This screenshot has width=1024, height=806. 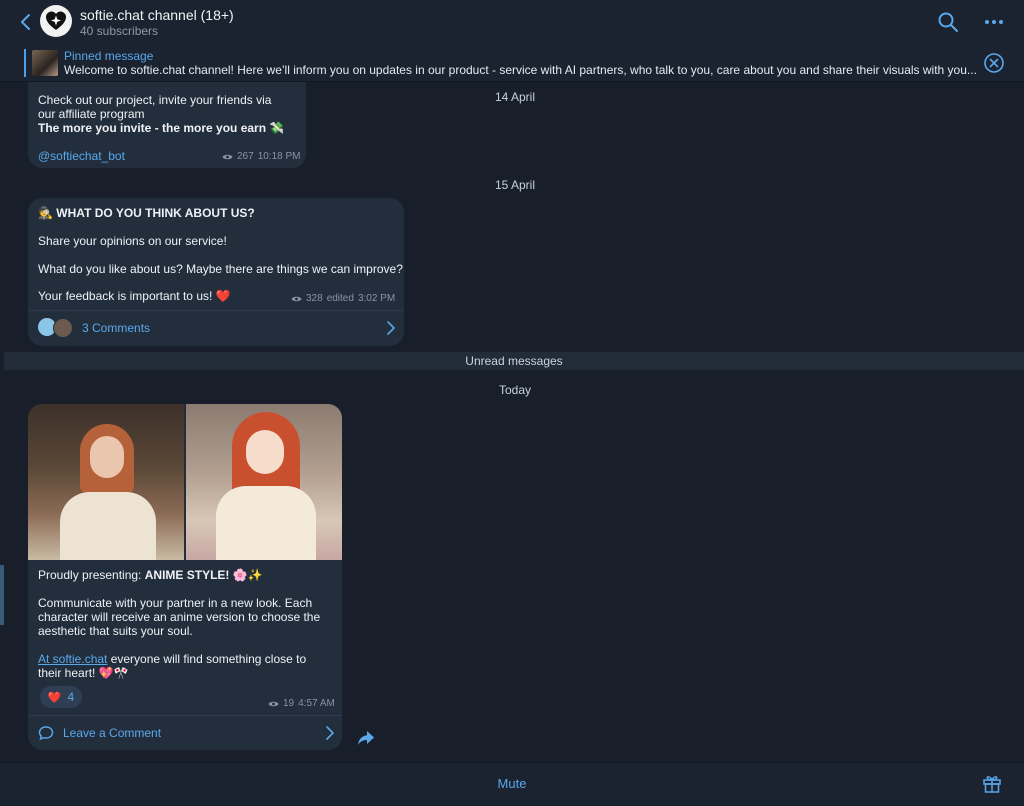 What do you see at coordinates (994, 63) in the screenshot?
I see `close-circle-icon` at bounding box center [994, 63].